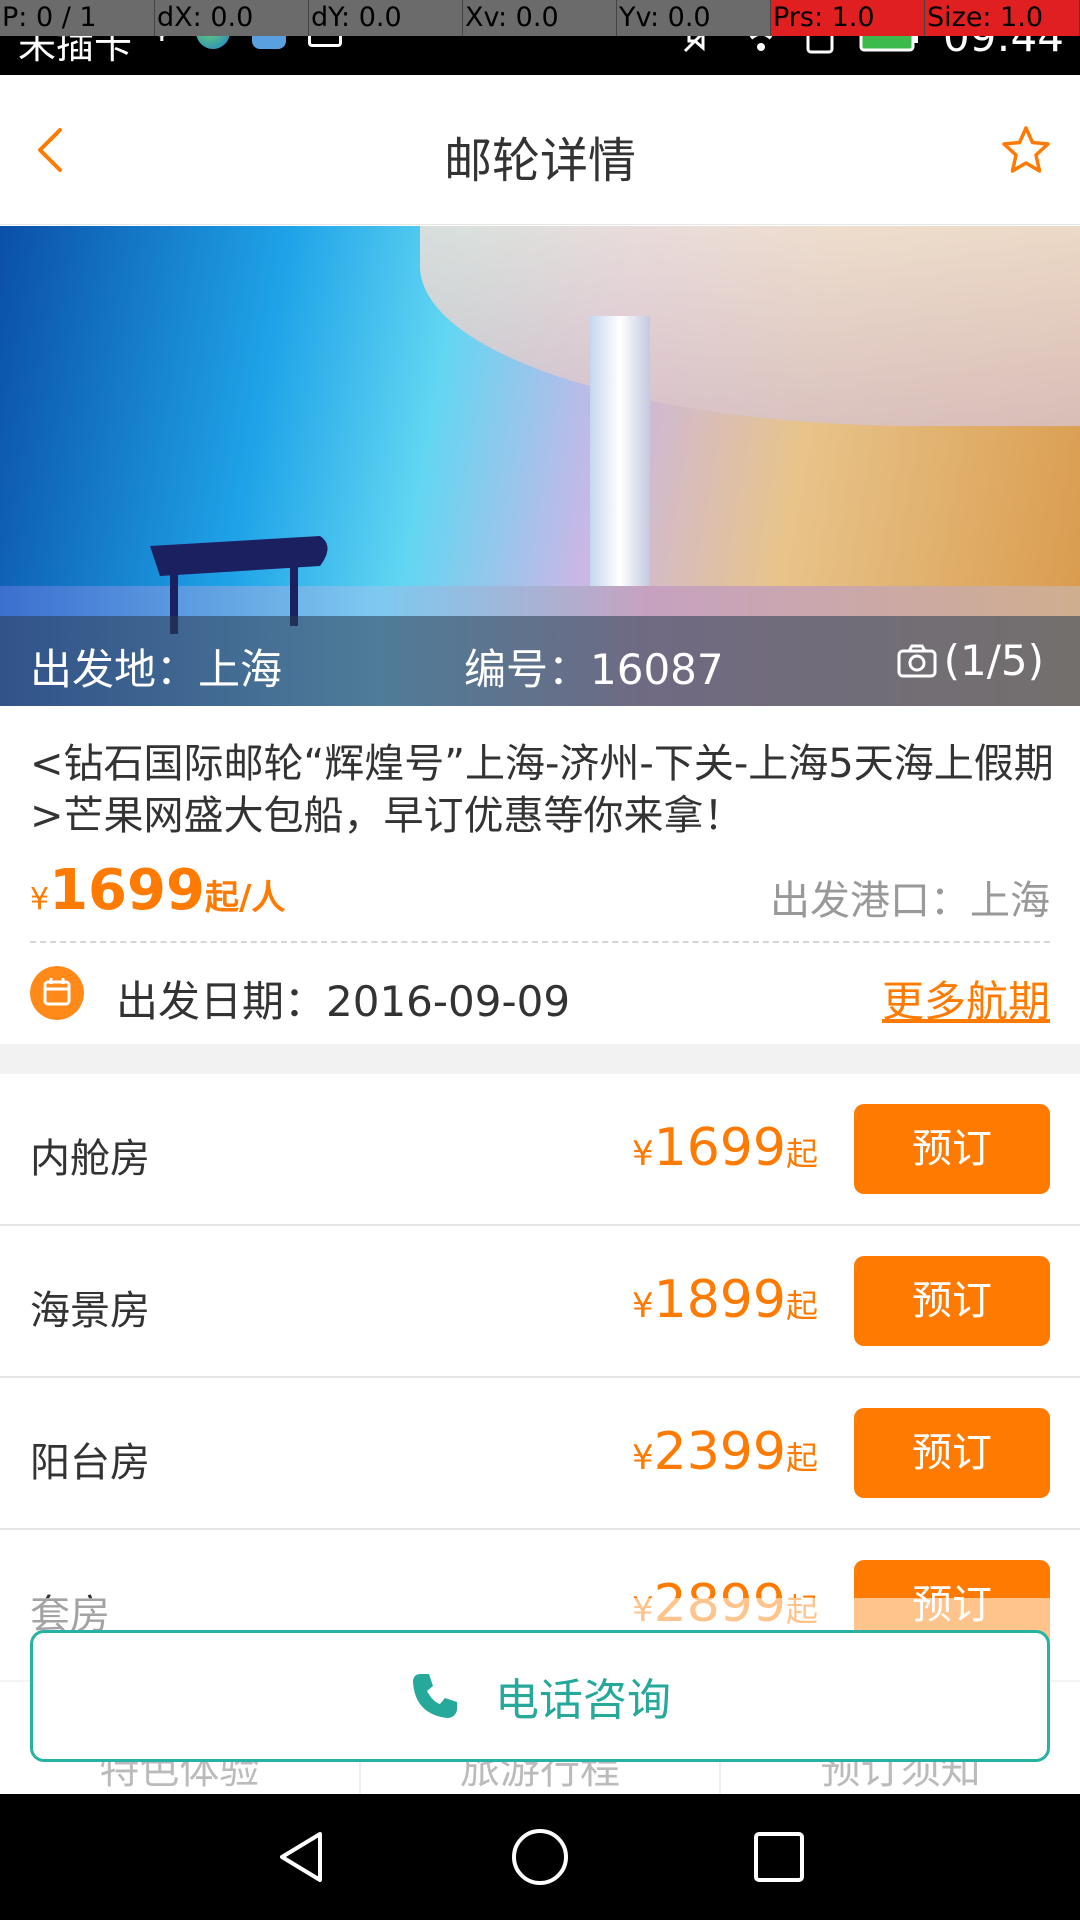 The height and width of the screenshot is (1920, 1080). Describe the element at coordinates (594, 669) in the screenshot. I see `product-code: 编号：16087` at that location.